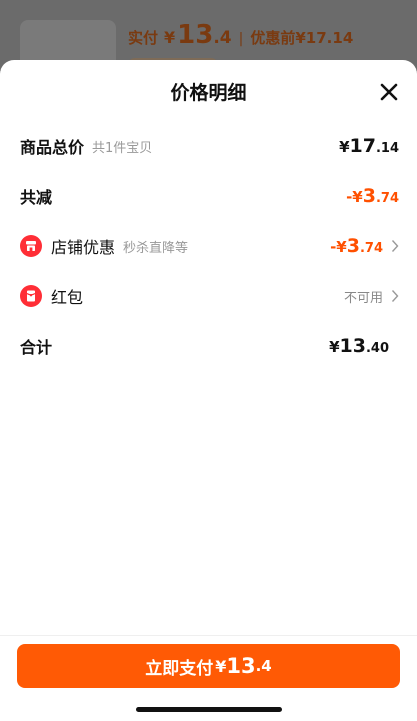 The width and height of the screenshot is (417, 721). What do you see at coordinates (67, 297) in the screenshot?
I see `red-packet-label: 红包` at bounding box center [67, 297].